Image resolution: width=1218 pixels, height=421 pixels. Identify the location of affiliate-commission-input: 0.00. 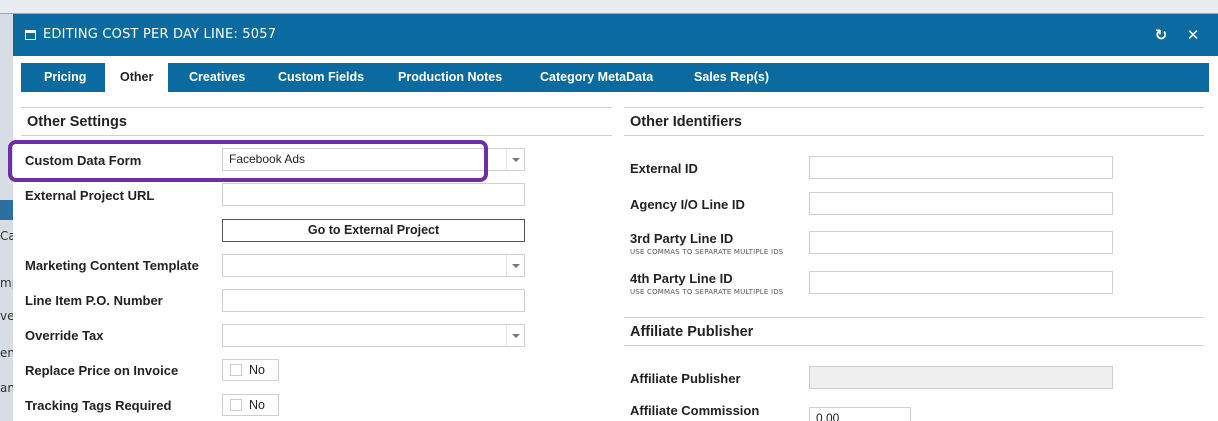
(860, 414).